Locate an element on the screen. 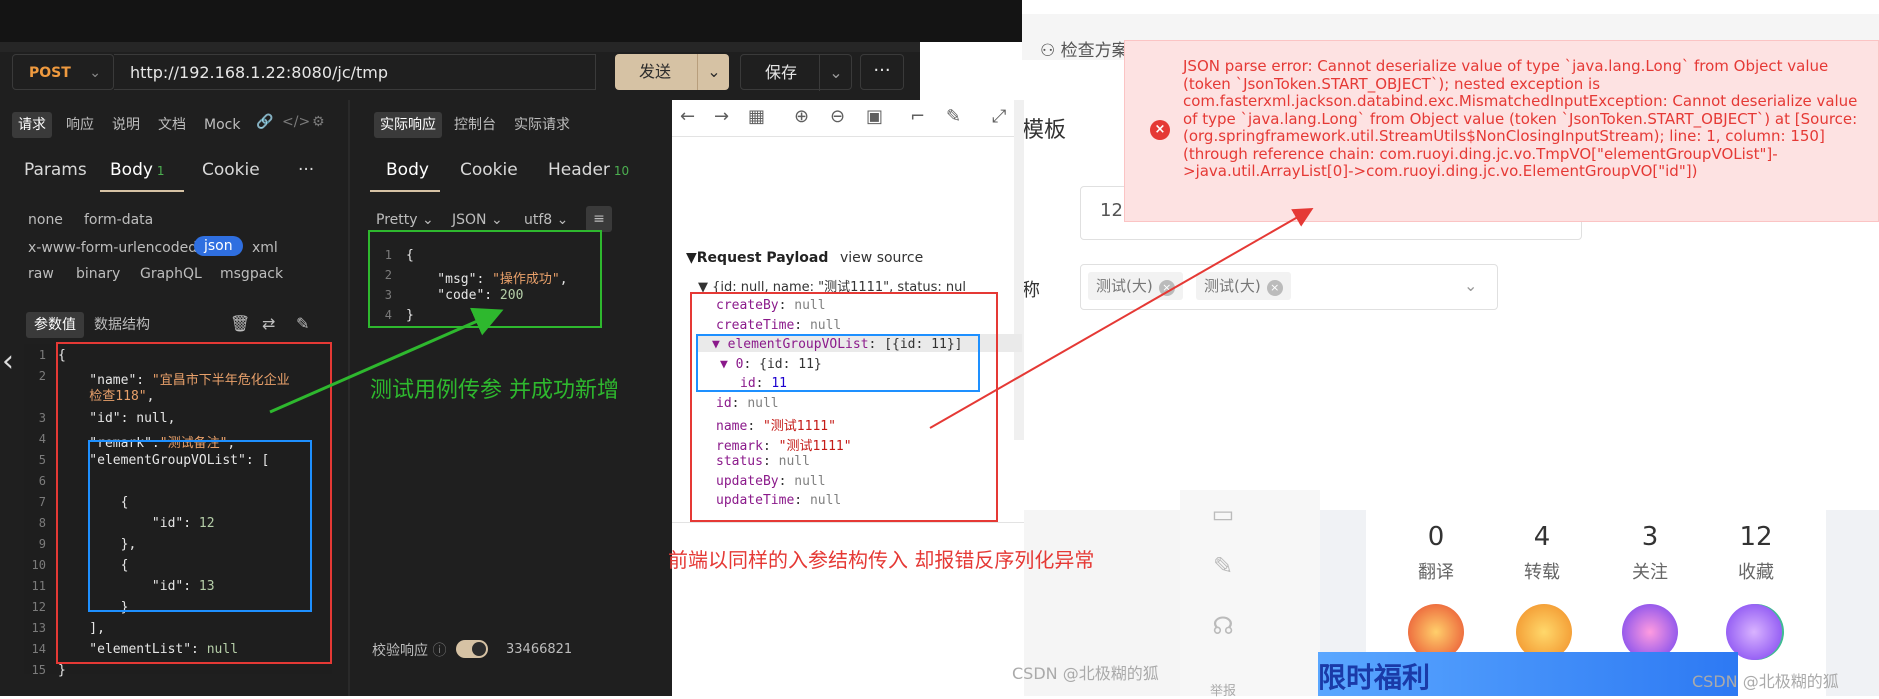 Image resolution: width=1879 pixels, height=699 pixels. red-arrow is located at coordinates (1121, 318).